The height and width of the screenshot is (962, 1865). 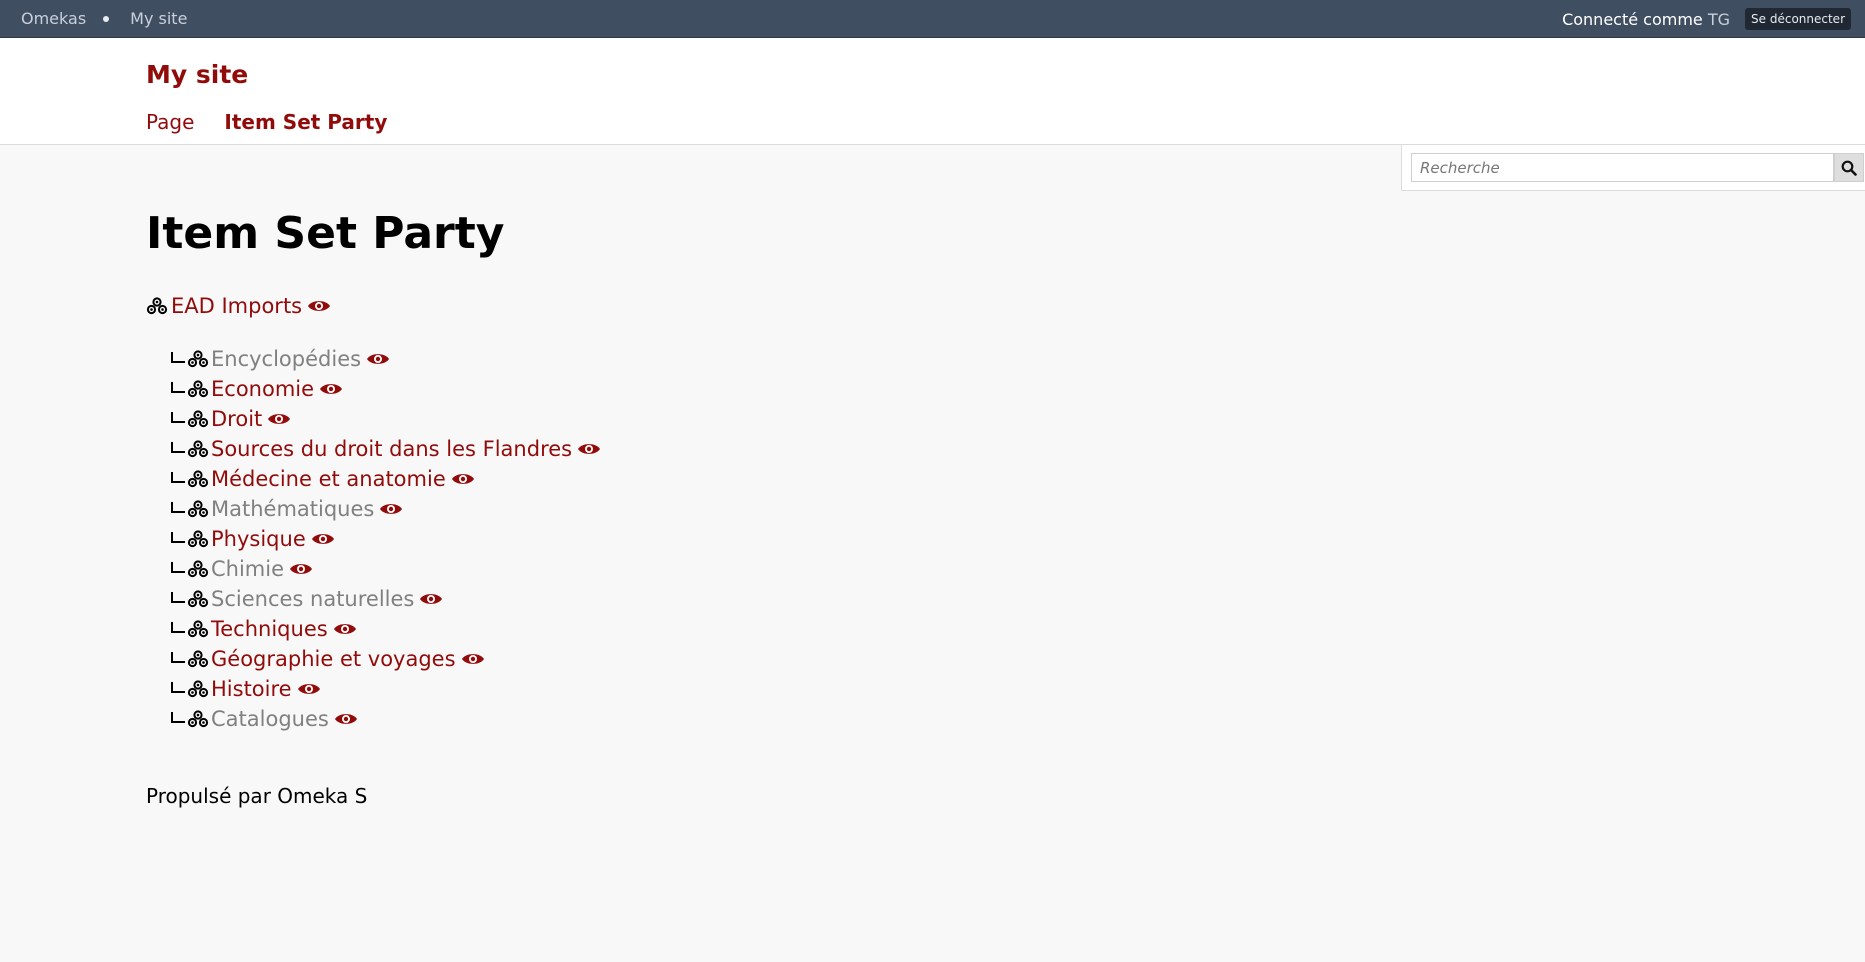 What do you see at coordinates (1719, 19) in the screenshot?
I see `user-link: TG` at bounding box center [1719, 19].